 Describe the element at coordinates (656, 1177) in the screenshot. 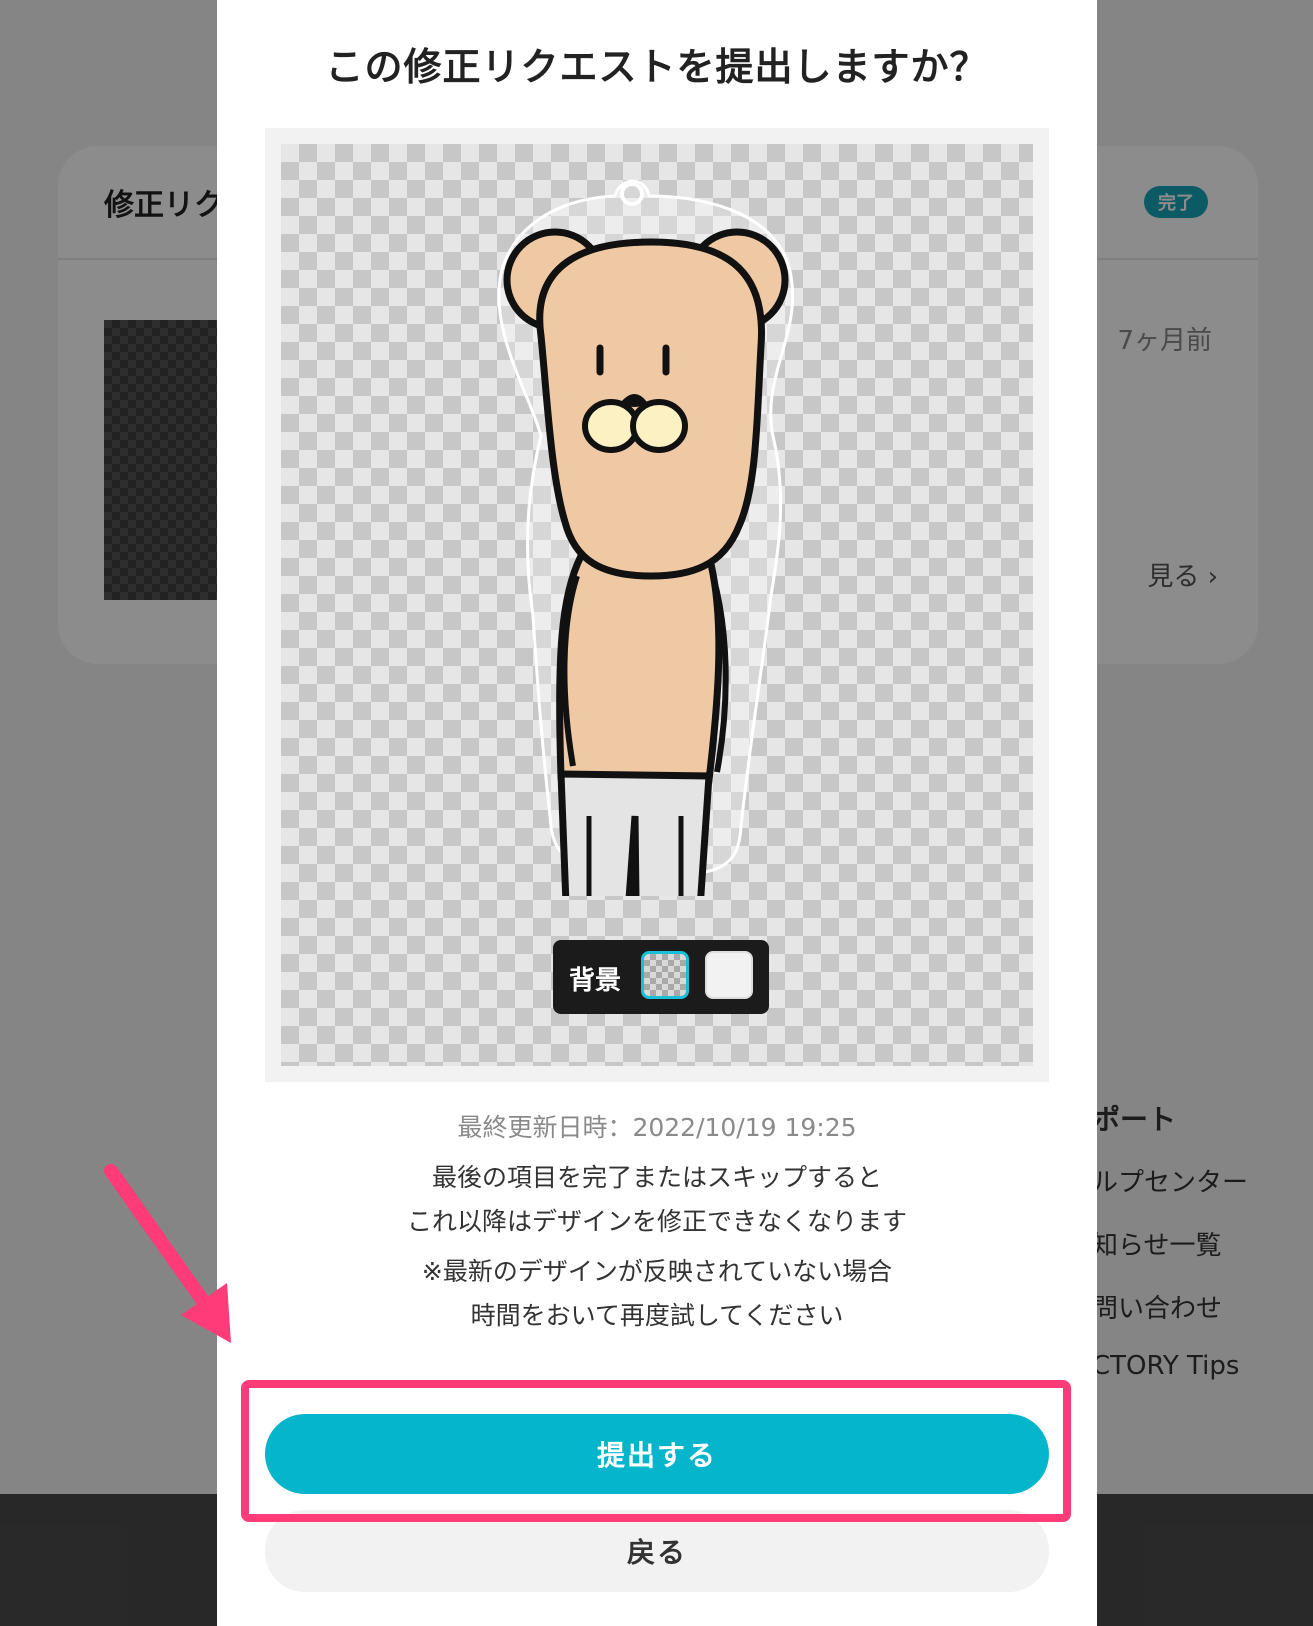

I see `lock-notice-line: 最後の項目を完了またはスキップすると` at that location.